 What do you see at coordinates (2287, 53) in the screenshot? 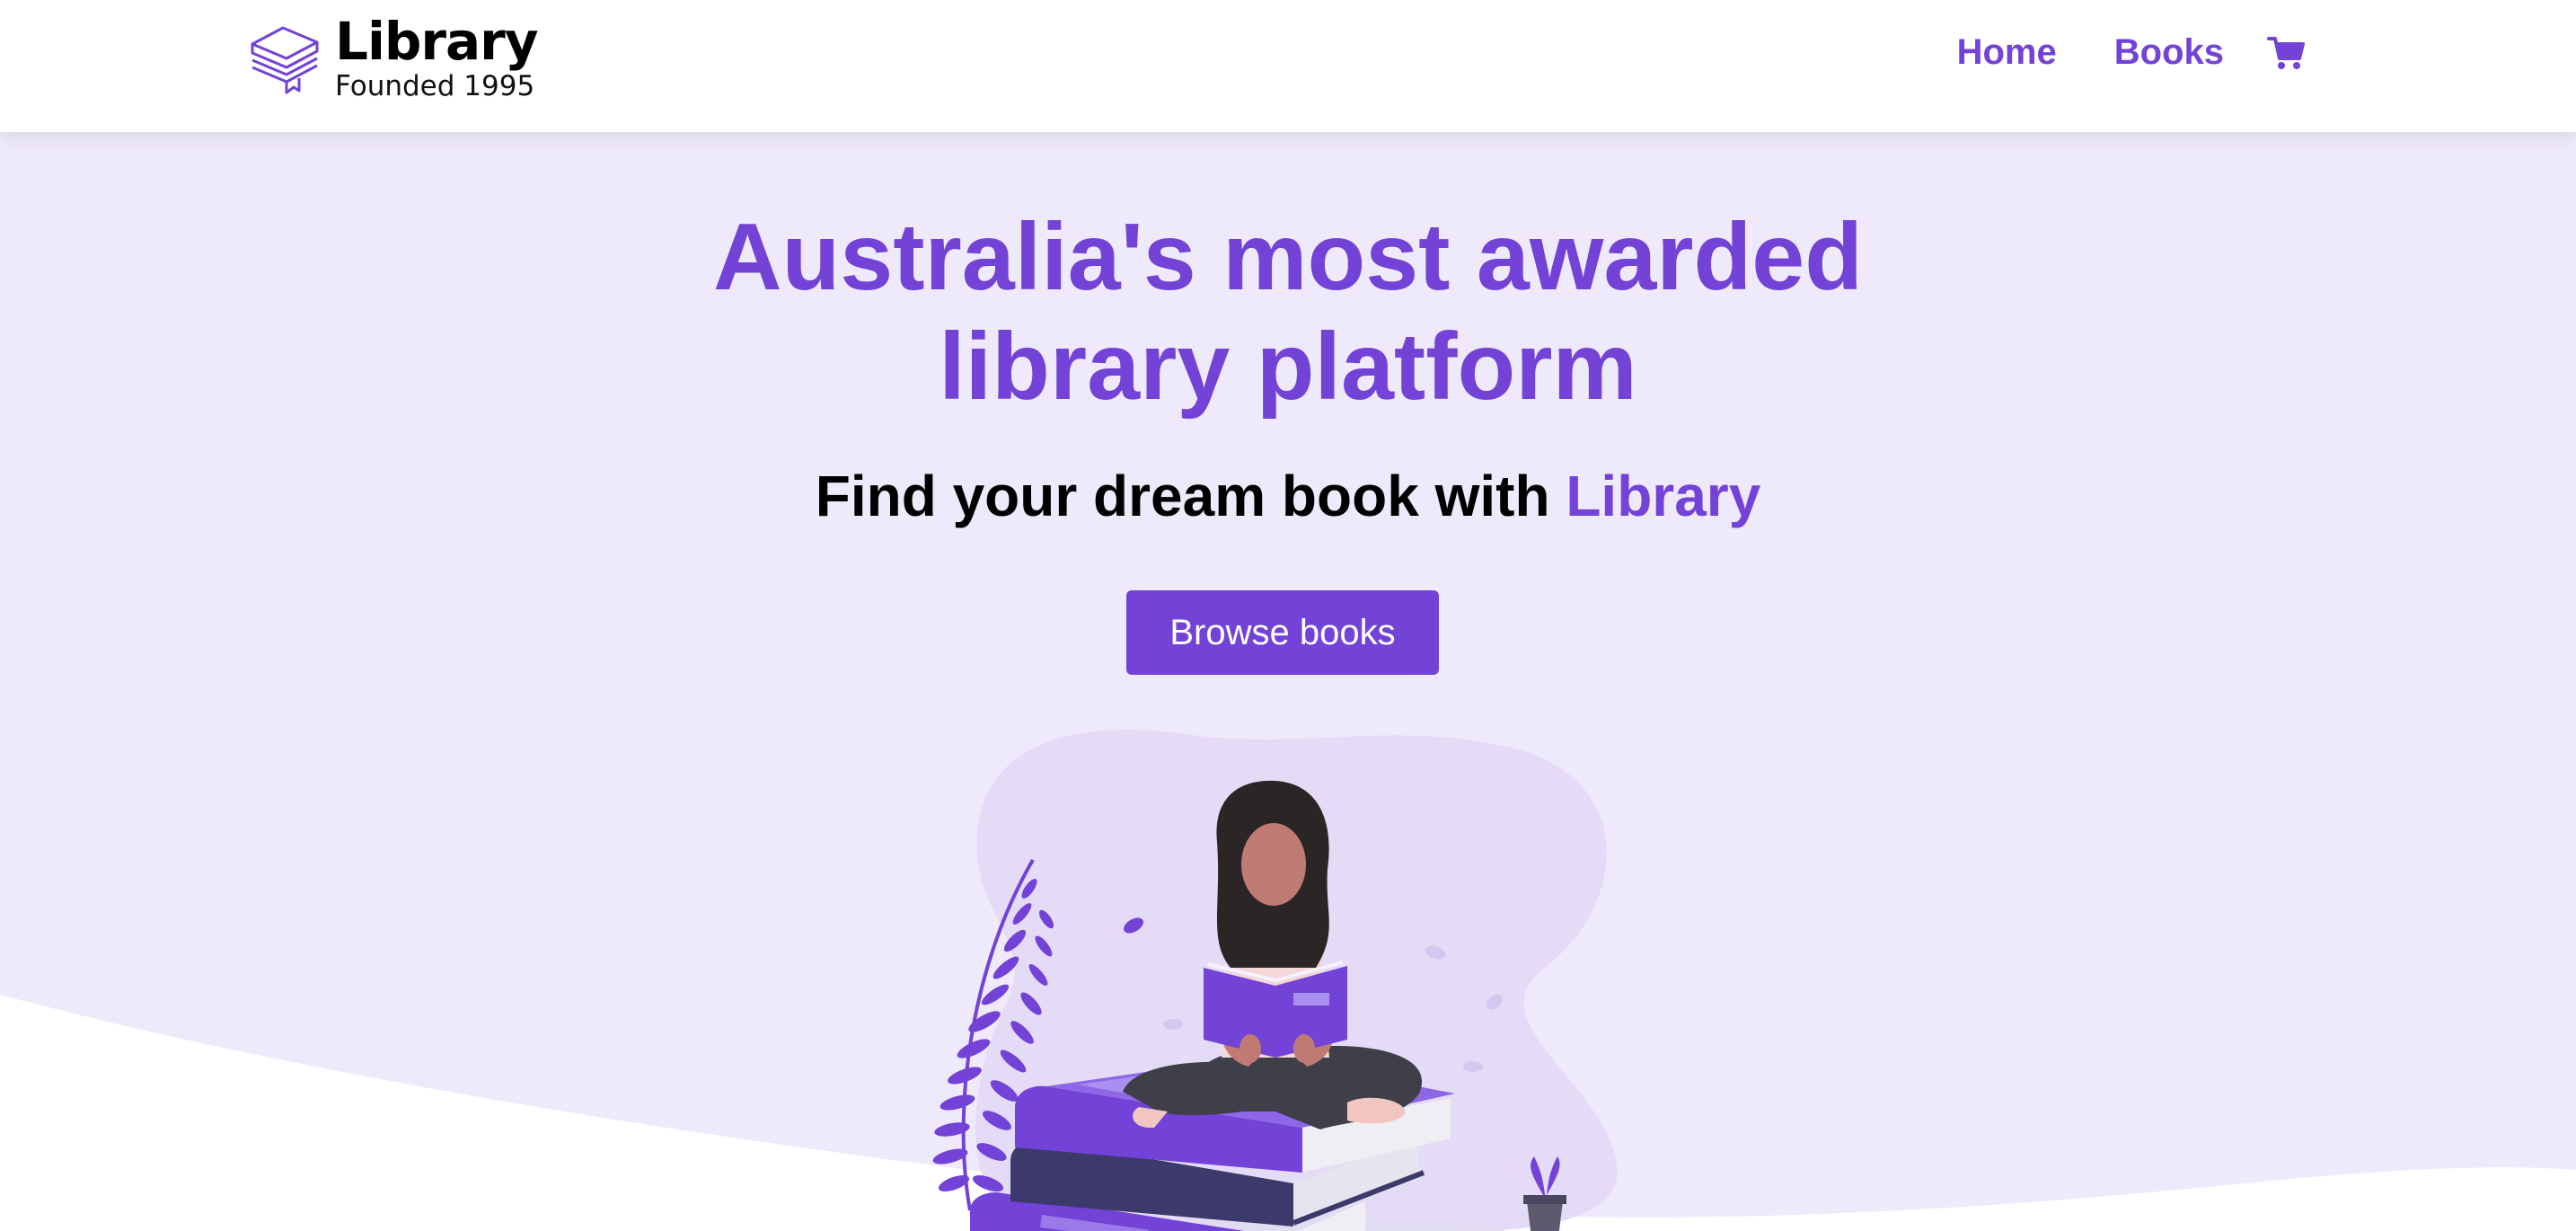
I see `cart-icon` at bounding box center [2287, 53].